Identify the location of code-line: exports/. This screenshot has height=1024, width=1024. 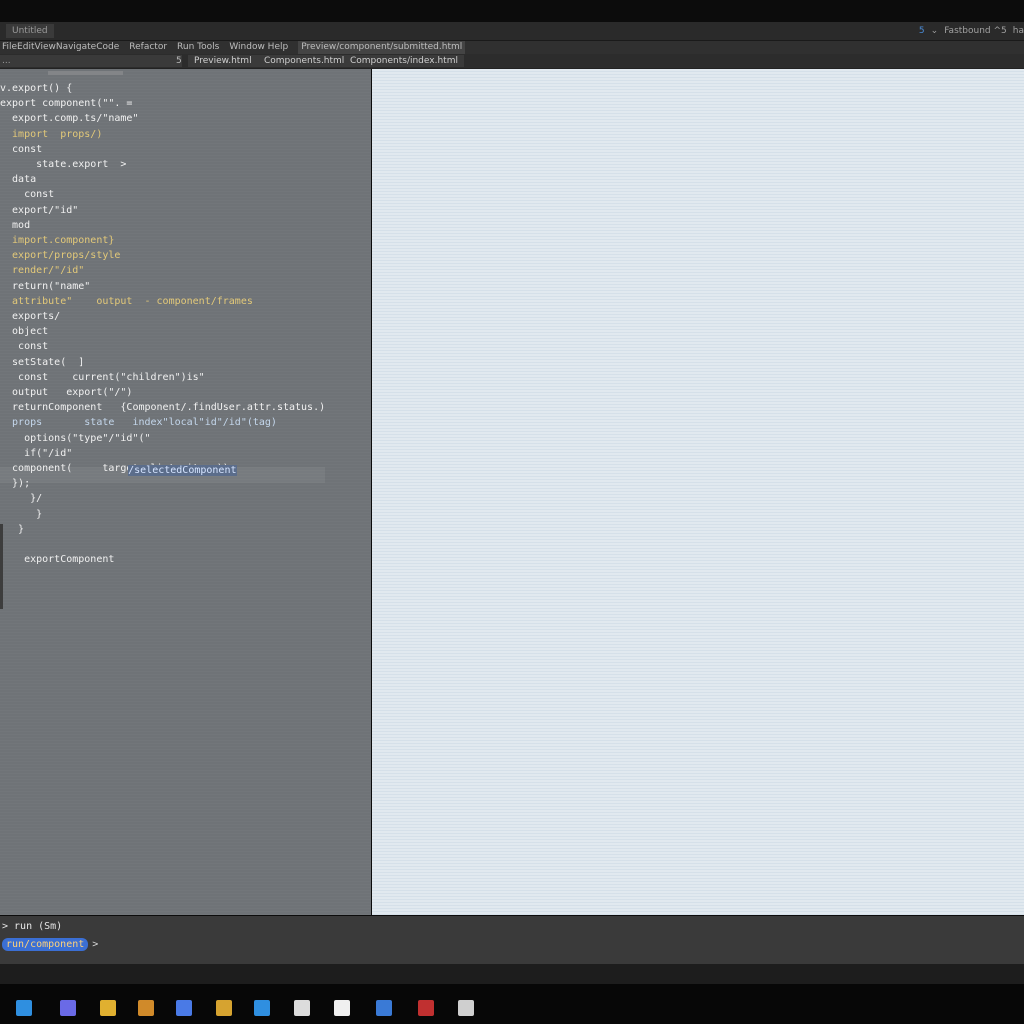
(30, 316).